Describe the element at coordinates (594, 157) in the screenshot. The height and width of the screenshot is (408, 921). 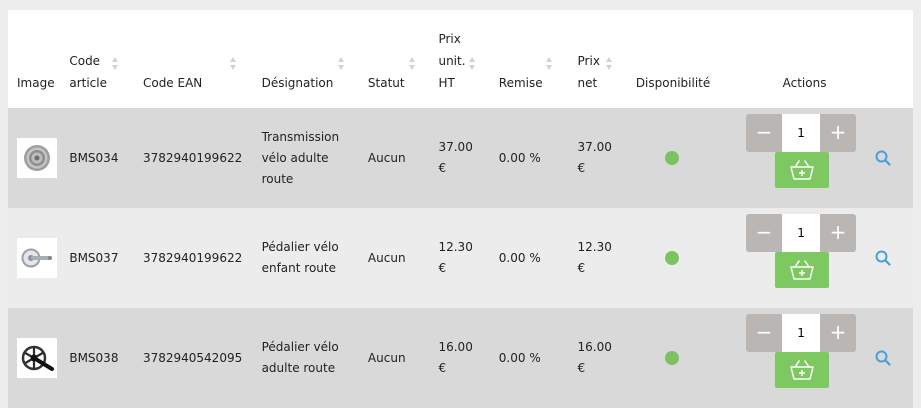
I see `prix-net: 37.00 €` at that location.